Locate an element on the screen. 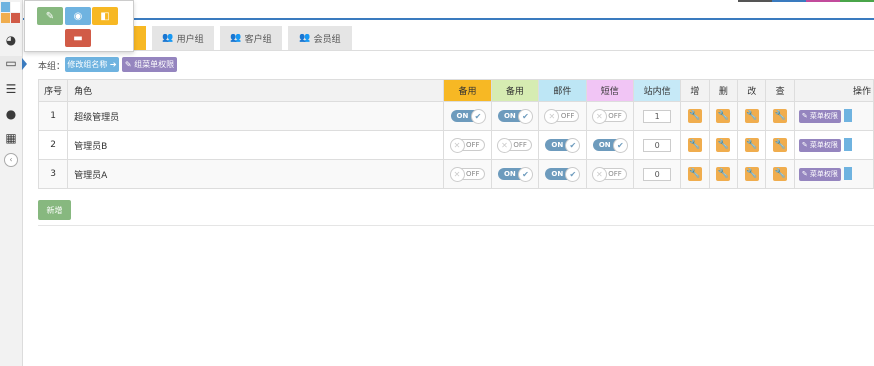 This screenshot has height=366, width=874. group-menu-permission-button: ✎ 组菜单权限 is located at coordinates (149, 64).